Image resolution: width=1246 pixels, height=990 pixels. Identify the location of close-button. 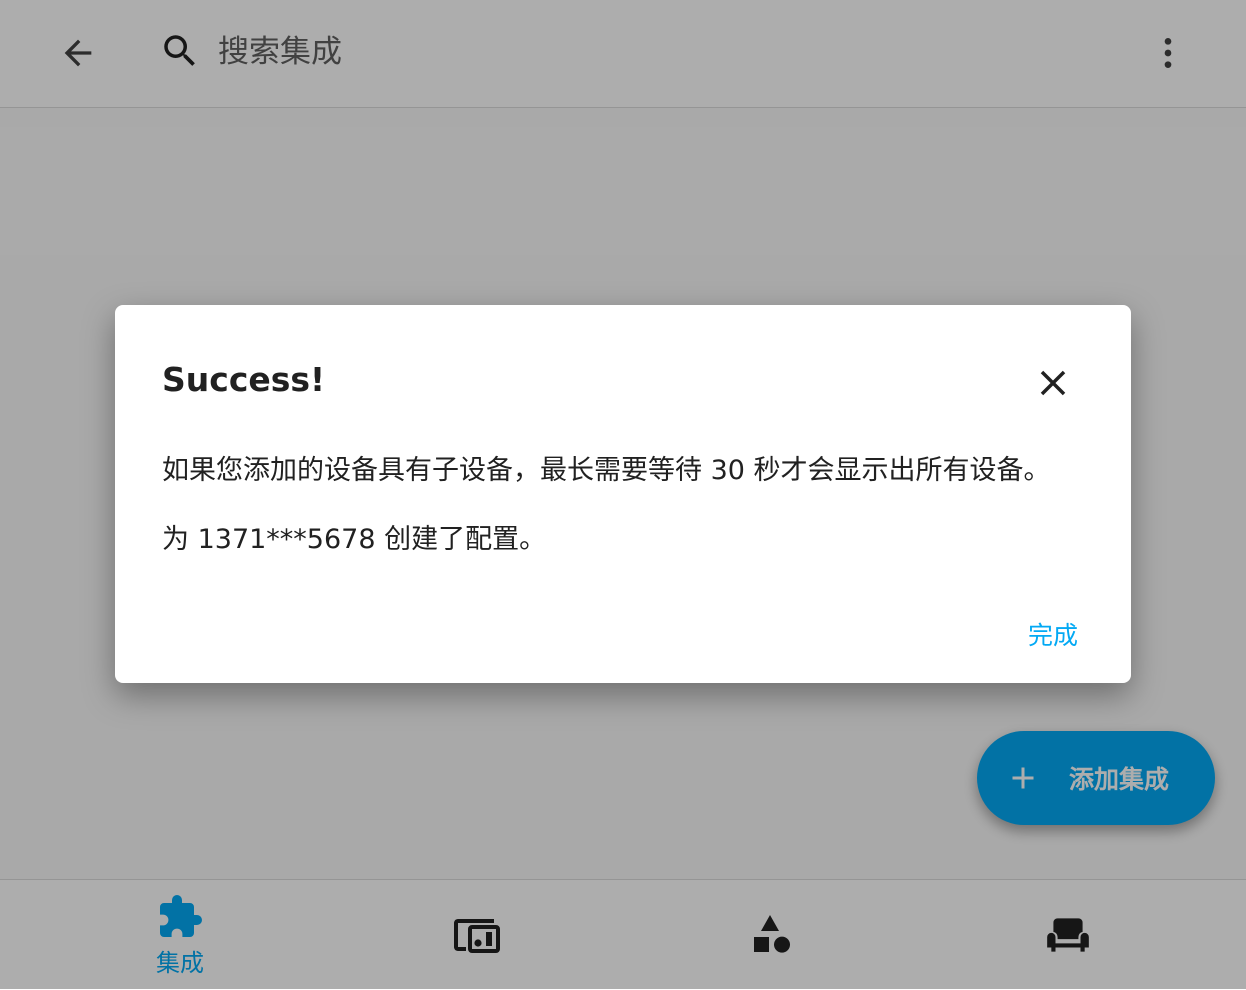
(1053, 383).